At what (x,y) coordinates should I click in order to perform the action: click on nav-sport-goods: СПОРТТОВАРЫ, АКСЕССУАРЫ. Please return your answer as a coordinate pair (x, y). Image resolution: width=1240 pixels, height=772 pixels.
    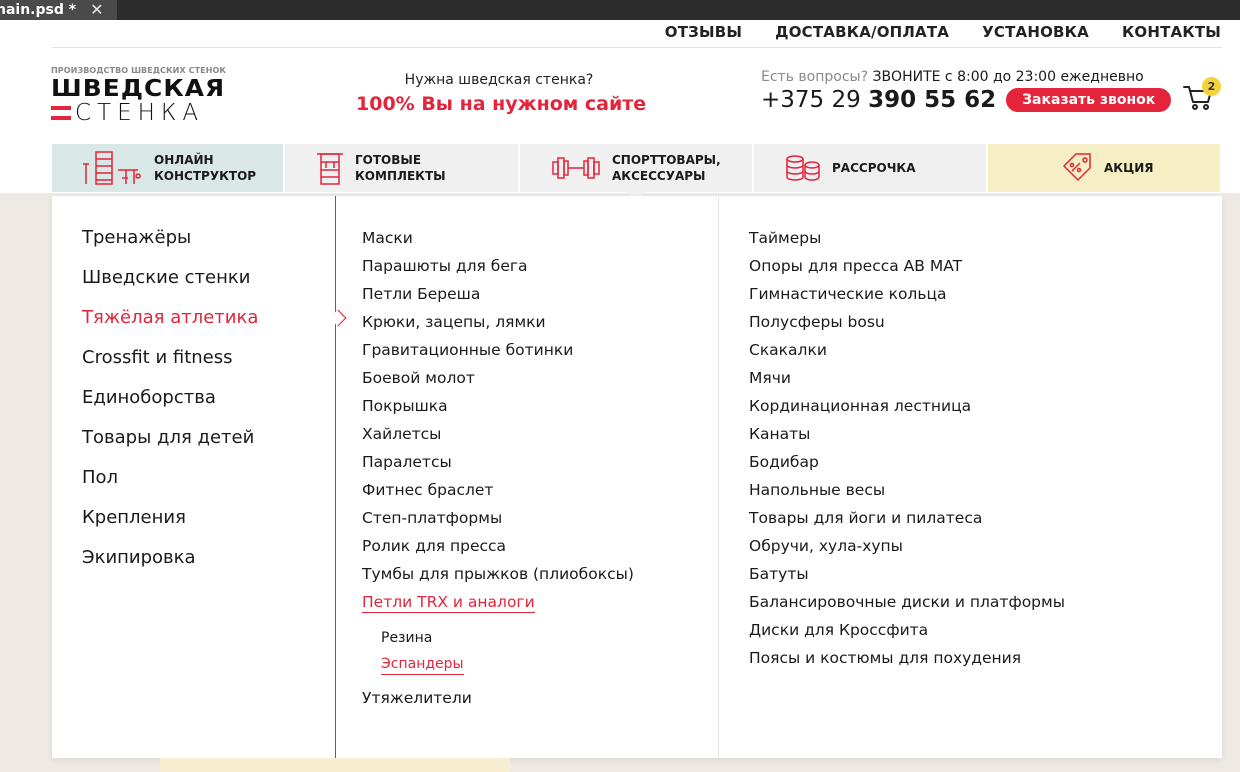
    Looking at the image, I should click on (636, 172).